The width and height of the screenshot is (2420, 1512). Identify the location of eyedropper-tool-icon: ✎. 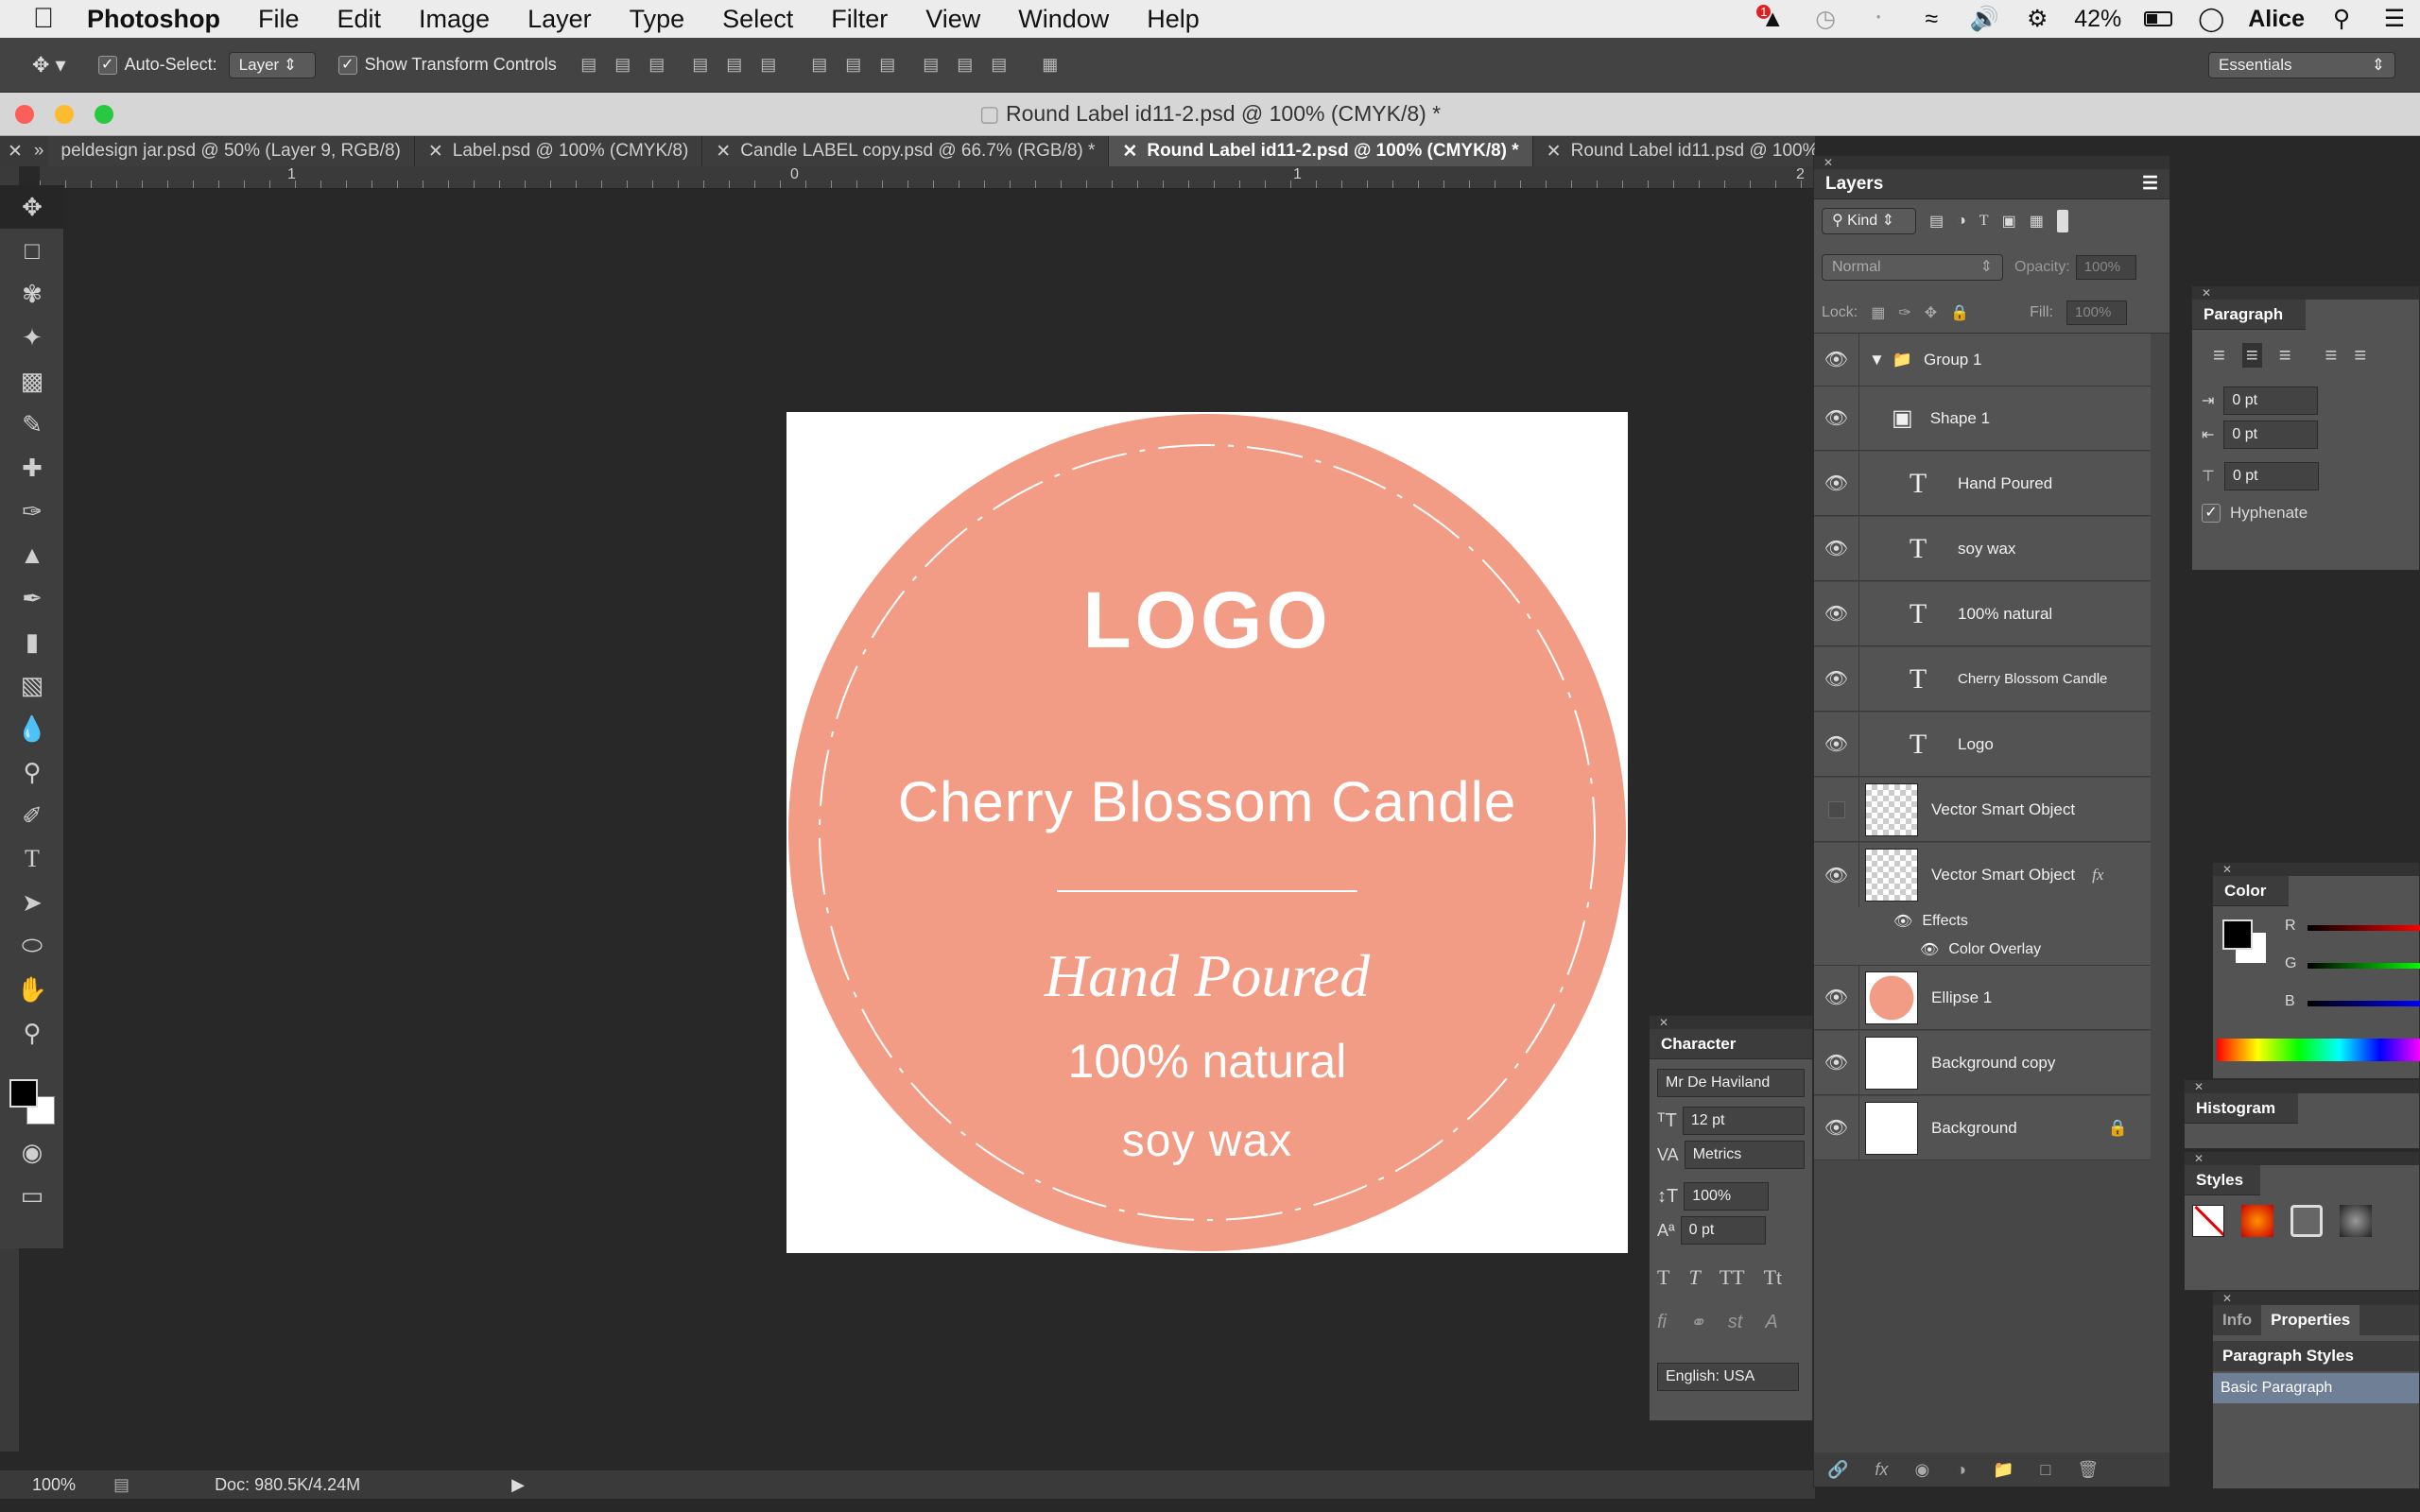
(32, 424).